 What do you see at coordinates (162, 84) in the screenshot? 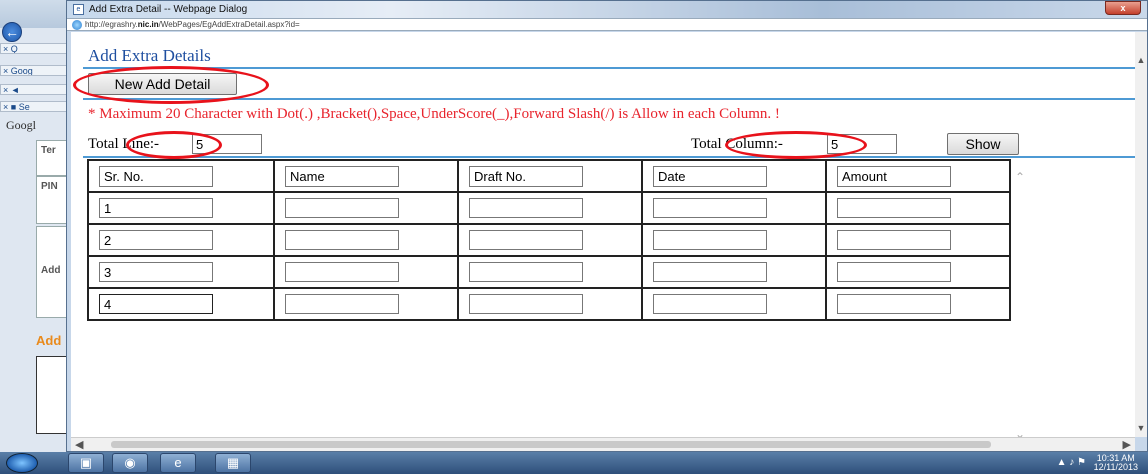
I see `new-add-detail-button: New Add Detail` at bounding box center [162, 84].